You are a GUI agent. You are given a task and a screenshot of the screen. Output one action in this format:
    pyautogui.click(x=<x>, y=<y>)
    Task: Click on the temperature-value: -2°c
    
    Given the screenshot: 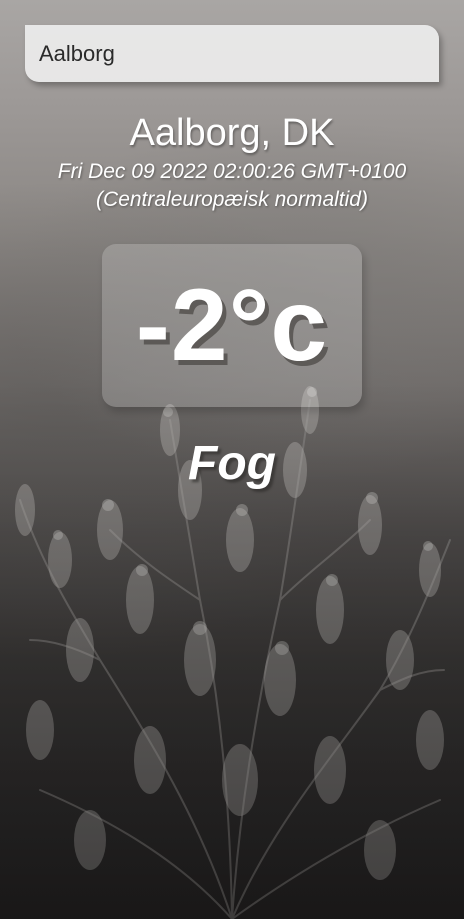 What is the action you would take?
    pyautogui.click(x=232, y=325)
    